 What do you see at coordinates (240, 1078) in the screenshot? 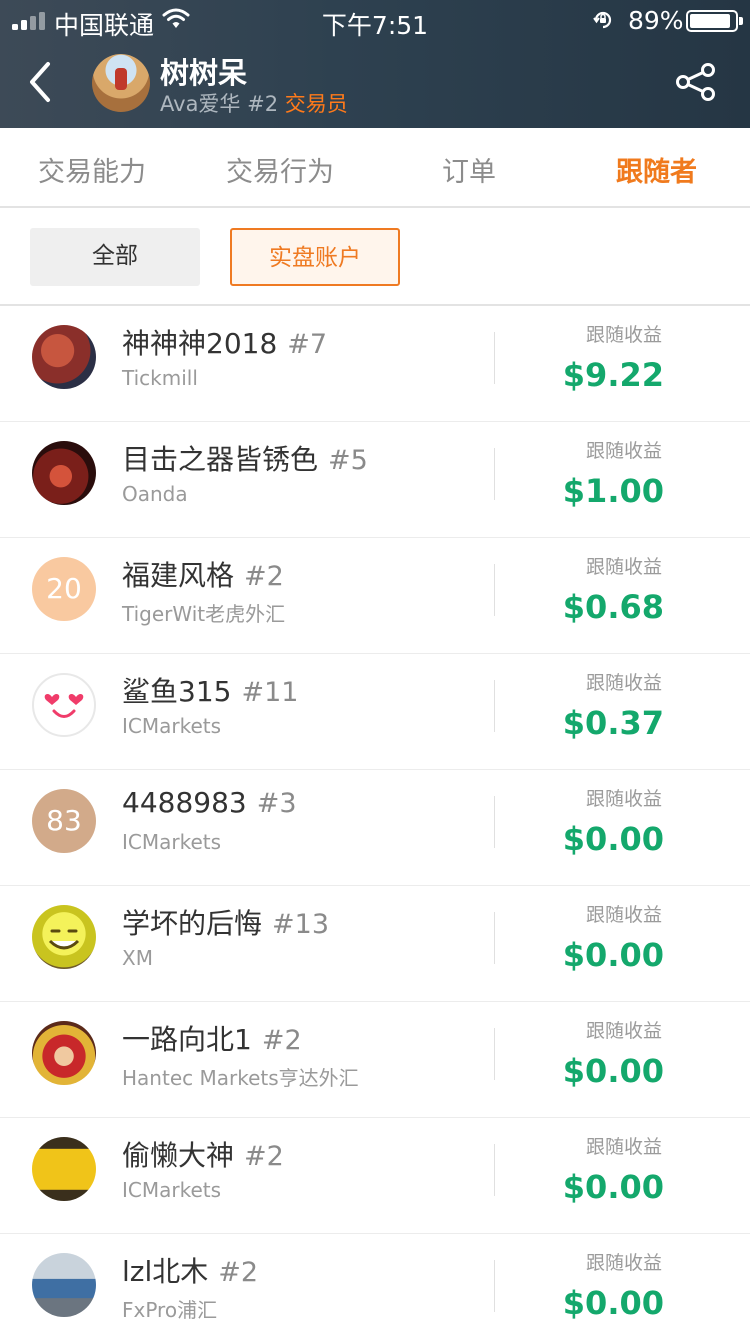
I see `follower-broker: Hantec Markets亨达外汇` at bounding box center [240, 1078].